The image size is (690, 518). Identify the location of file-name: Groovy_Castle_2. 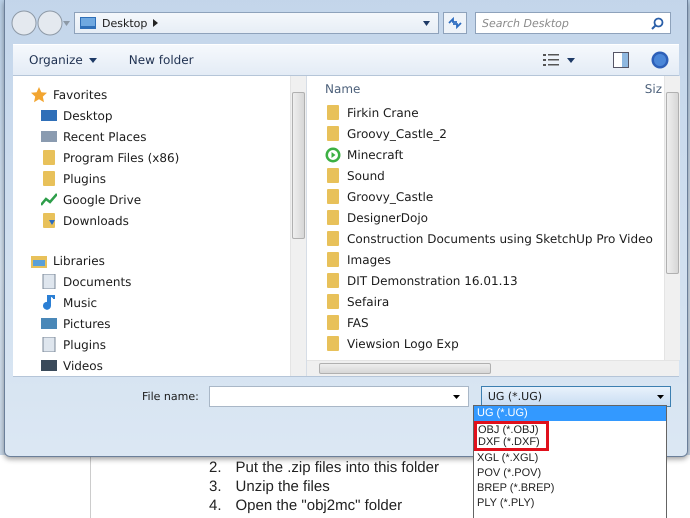
(397, 133).